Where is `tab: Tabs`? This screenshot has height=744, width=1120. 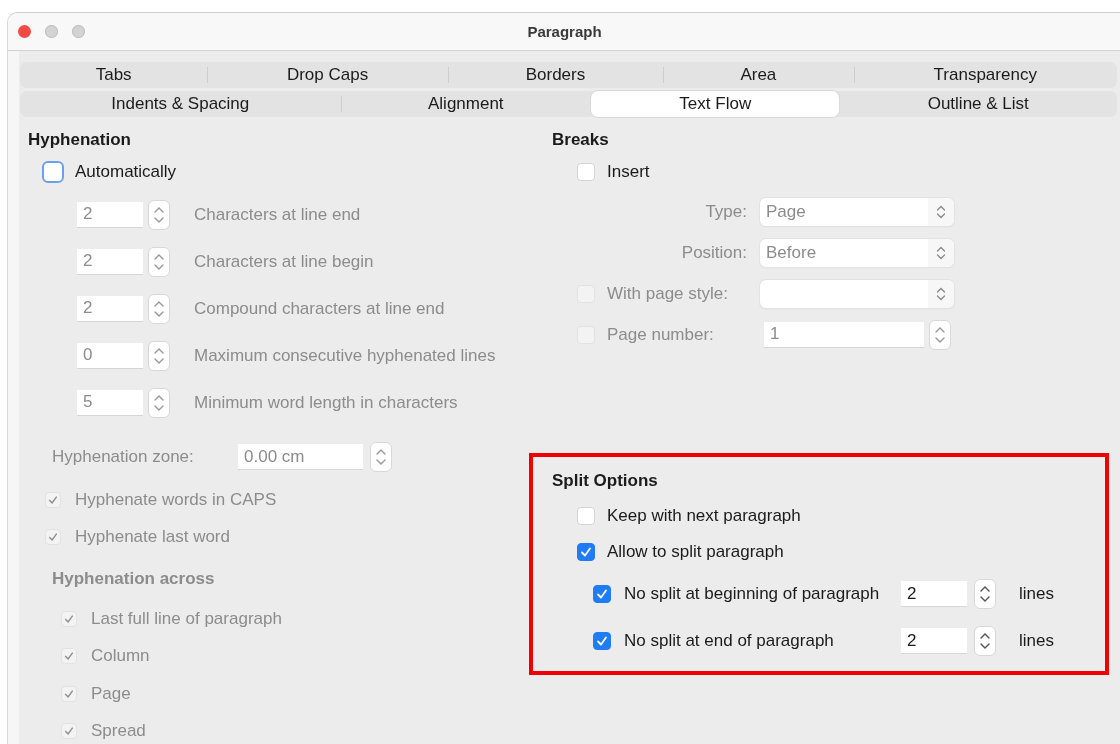 tab: Tabs is located at coordinates (114, 75).